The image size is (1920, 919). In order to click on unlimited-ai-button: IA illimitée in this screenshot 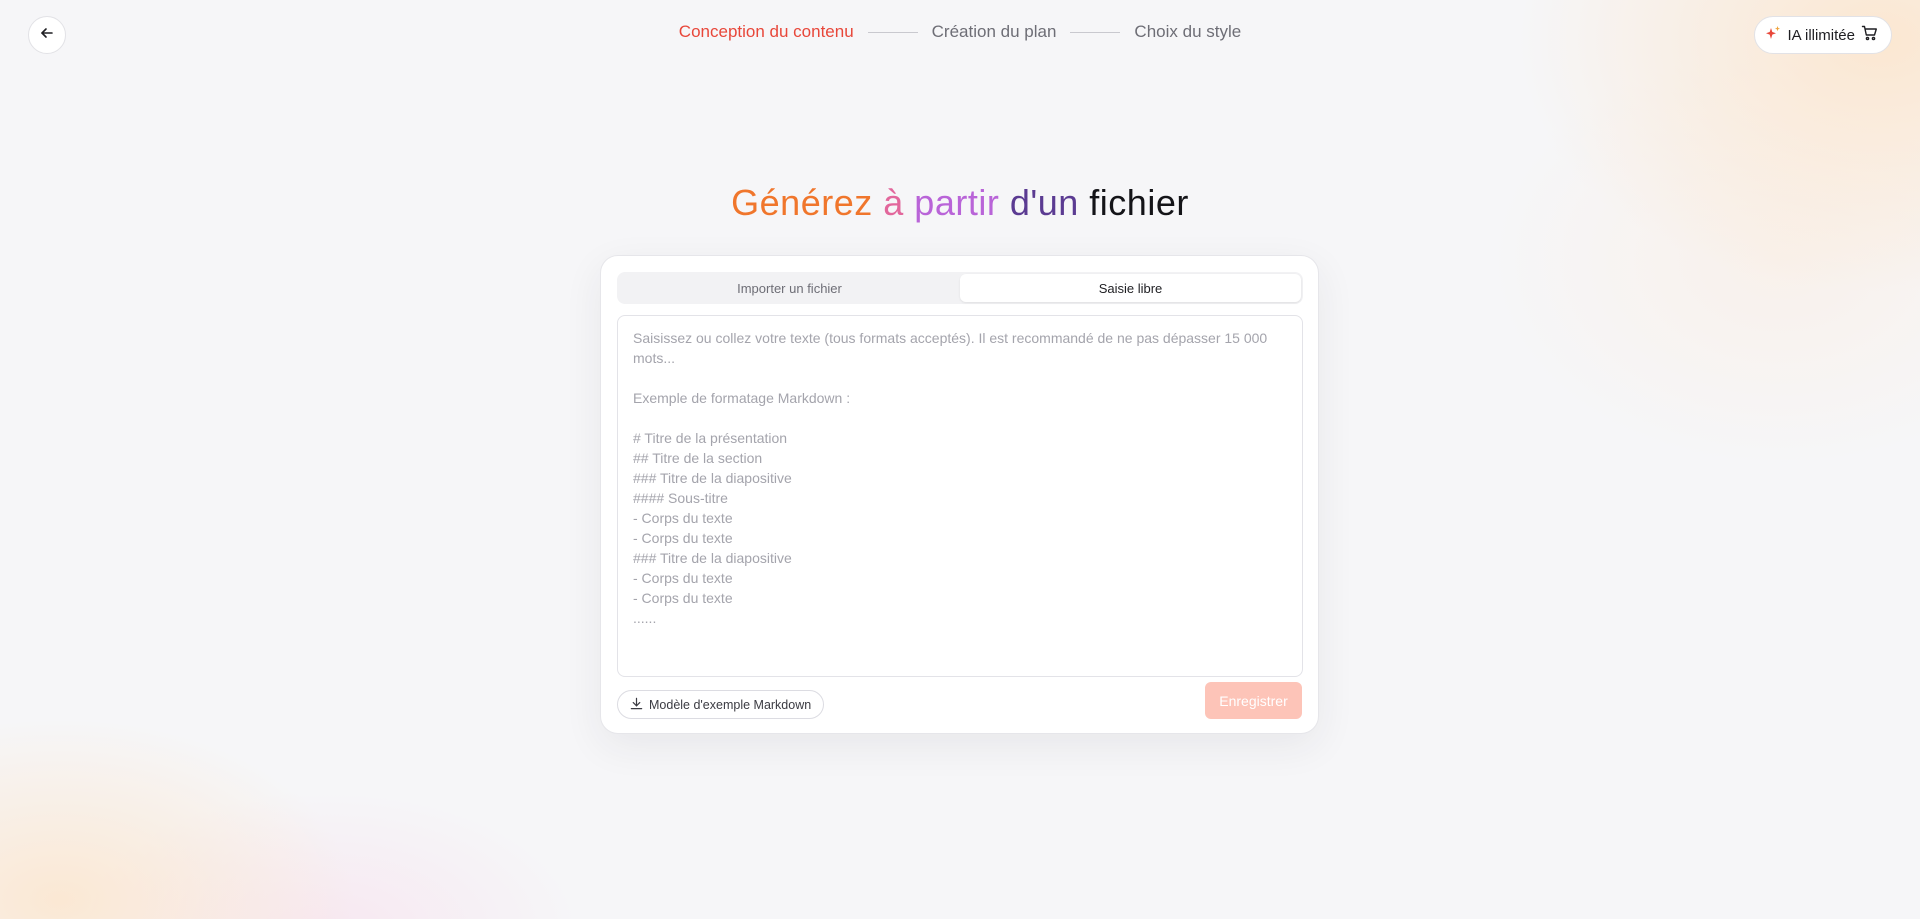, I will do `click(1823, 35)`.